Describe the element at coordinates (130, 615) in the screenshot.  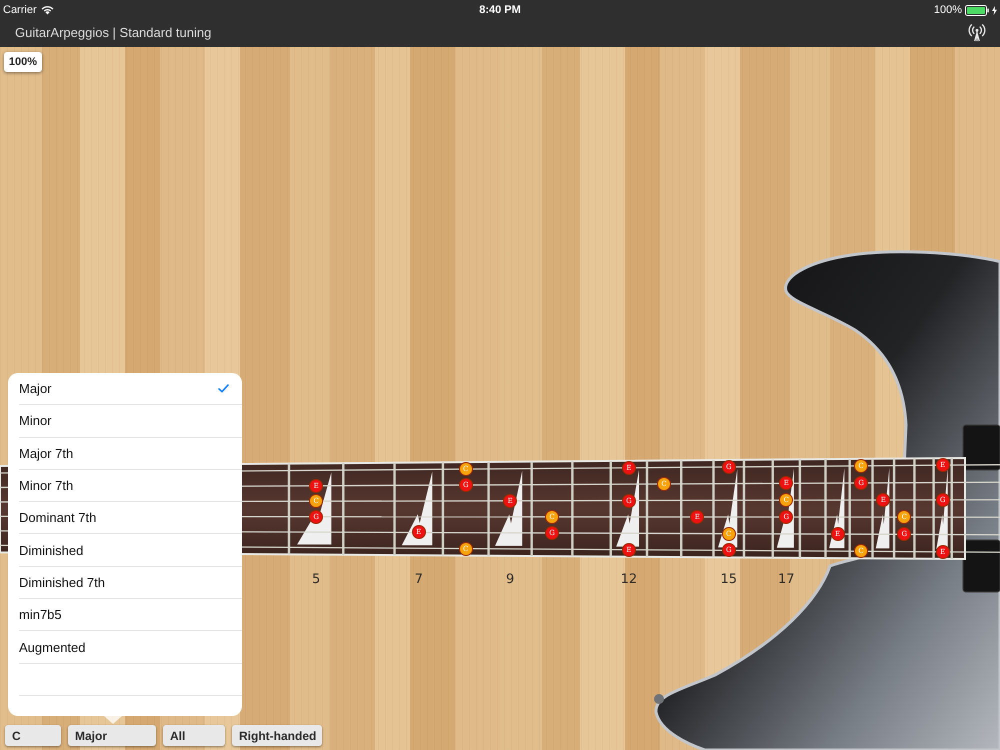
I see `menu-item: min7b5` at that location.